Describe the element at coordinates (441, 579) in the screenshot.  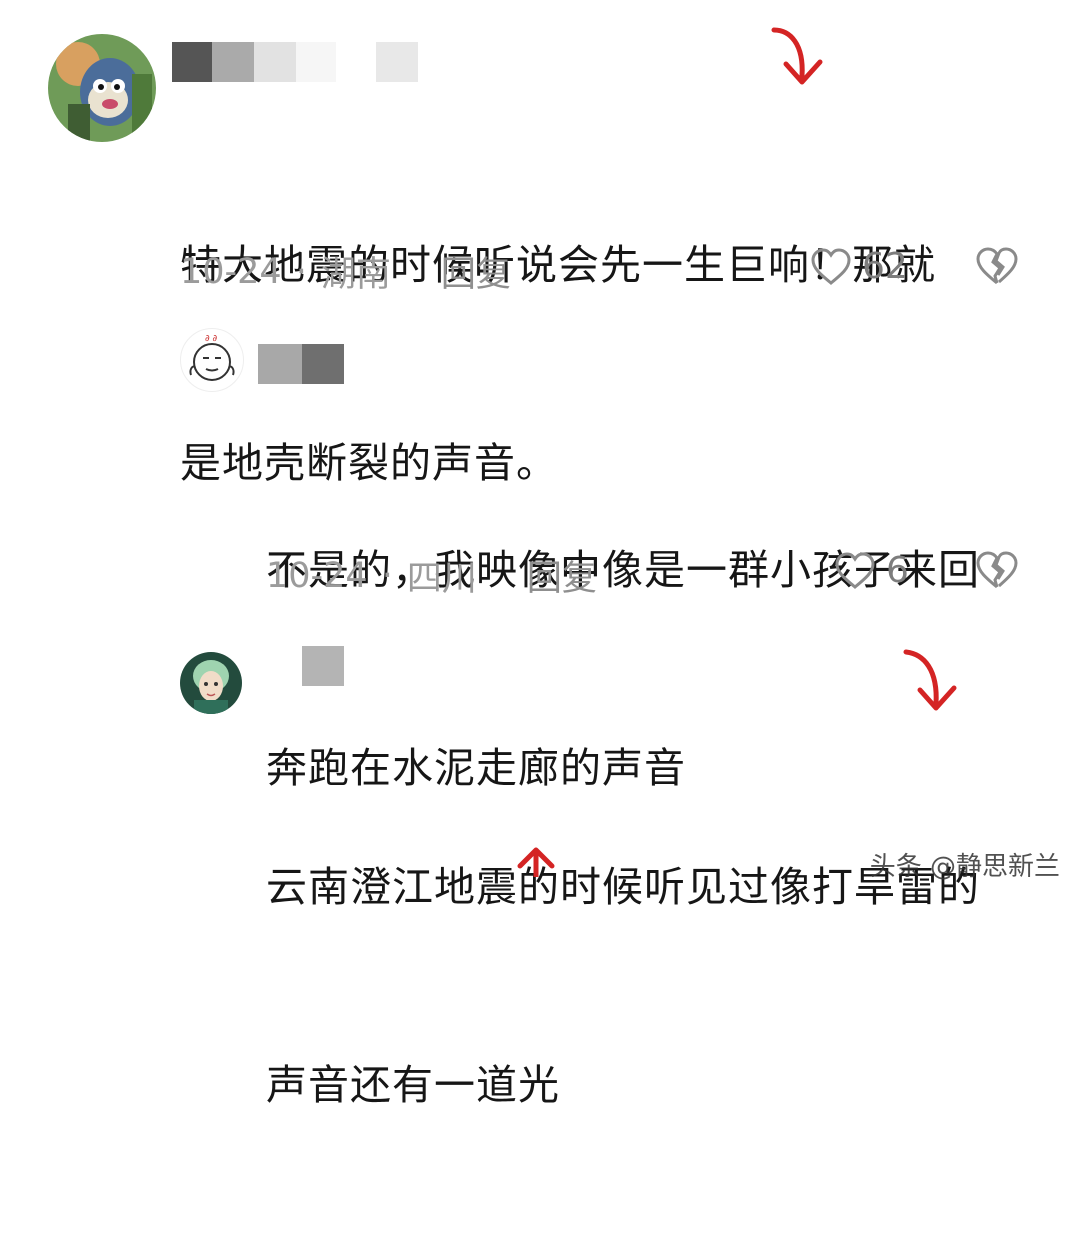
I see `comment-region: 四川` at that location.